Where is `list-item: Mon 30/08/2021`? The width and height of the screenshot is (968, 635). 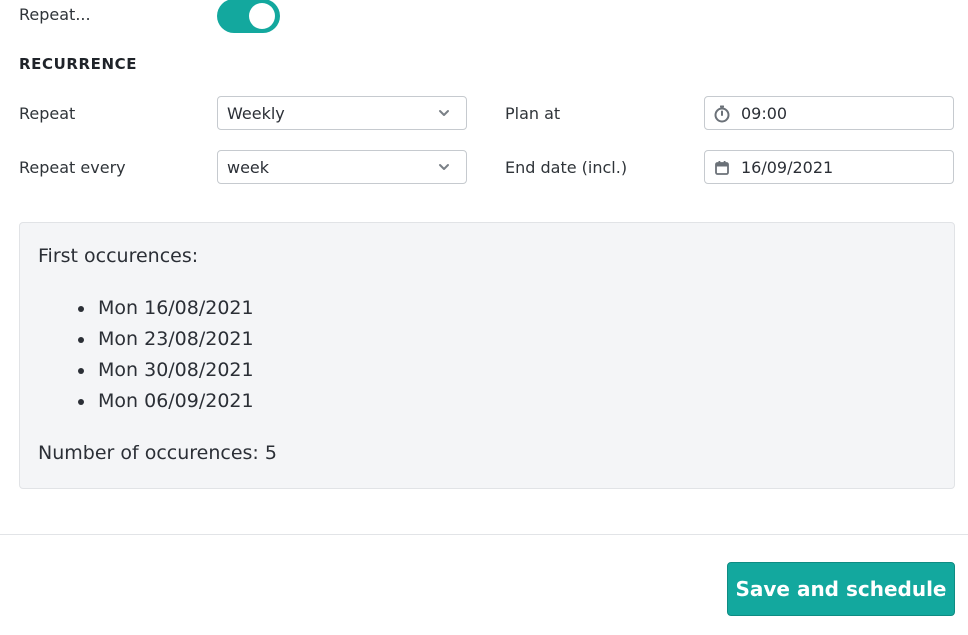
list-item: Mon 30/08/2021 is located at coordinates (166, 373).